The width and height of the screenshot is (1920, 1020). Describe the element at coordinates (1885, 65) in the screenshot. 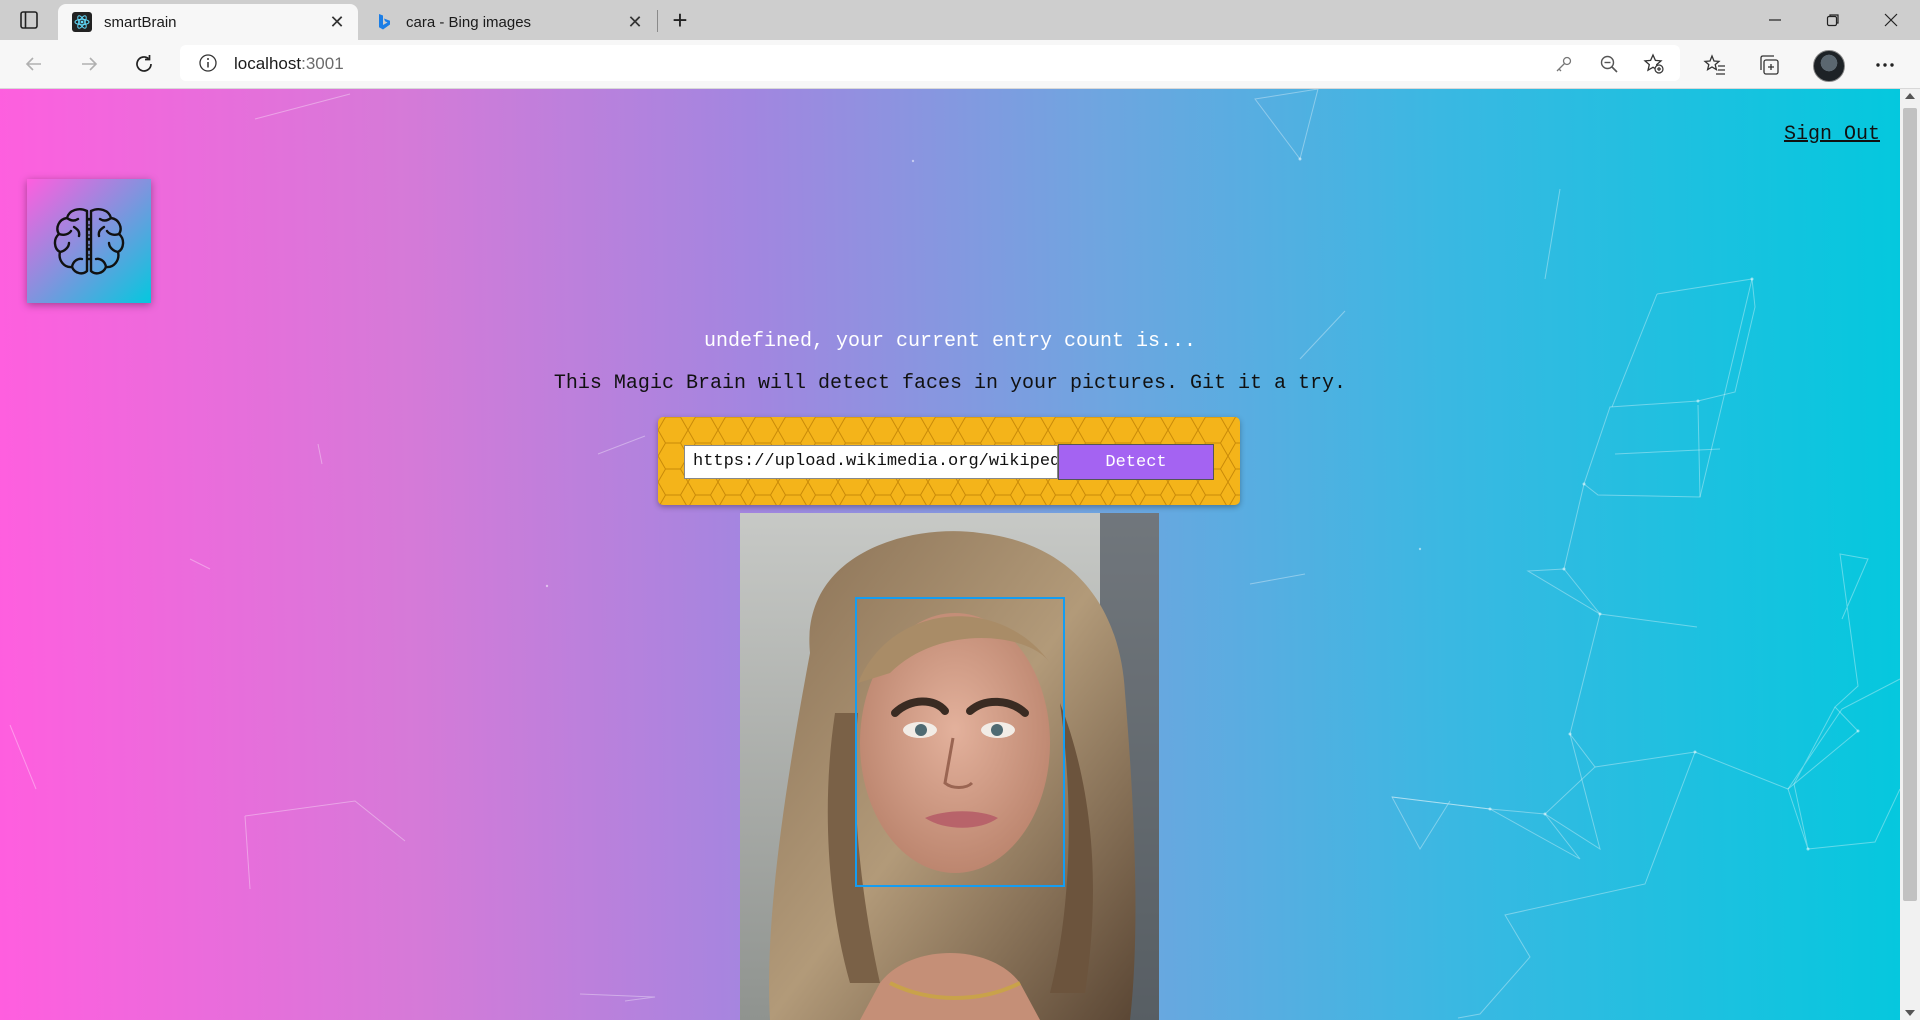

I see `more-menu-icon` at that location.